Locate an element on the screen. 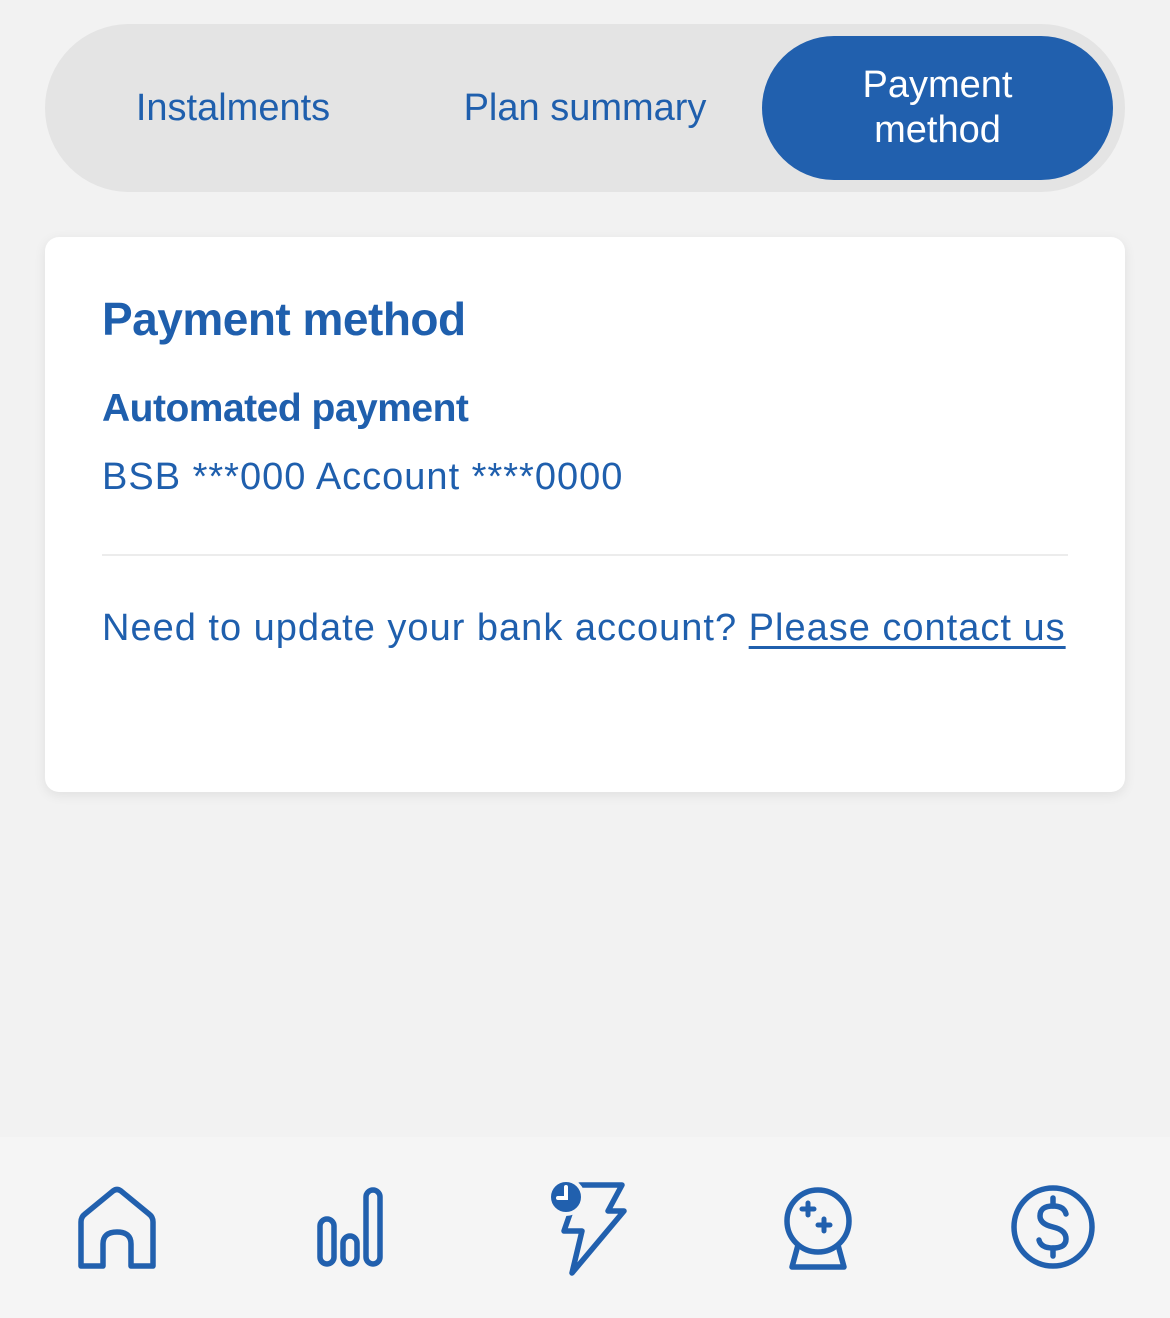 The width and height of the screenshot is (1170, 1318). nav-rewards is located at coordinates (818, 1227).